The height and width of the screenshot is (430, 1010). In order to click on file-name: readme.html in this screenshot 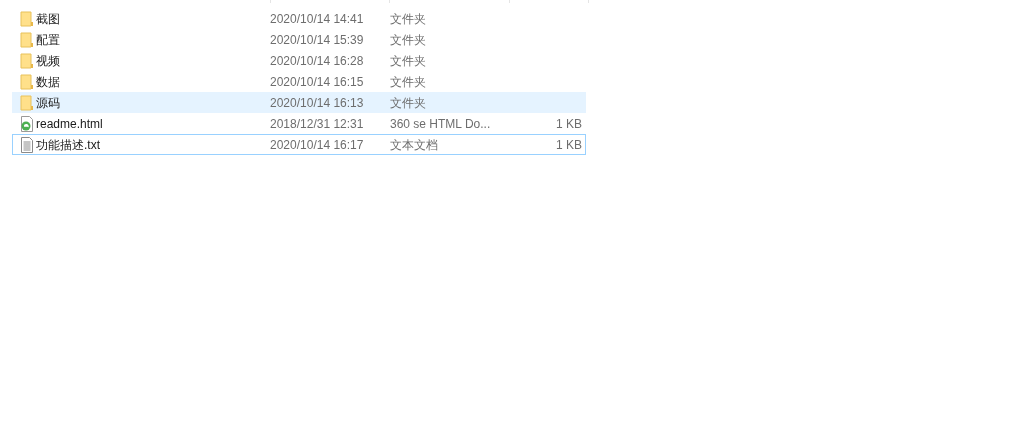, I will do `click(70, 124)`.